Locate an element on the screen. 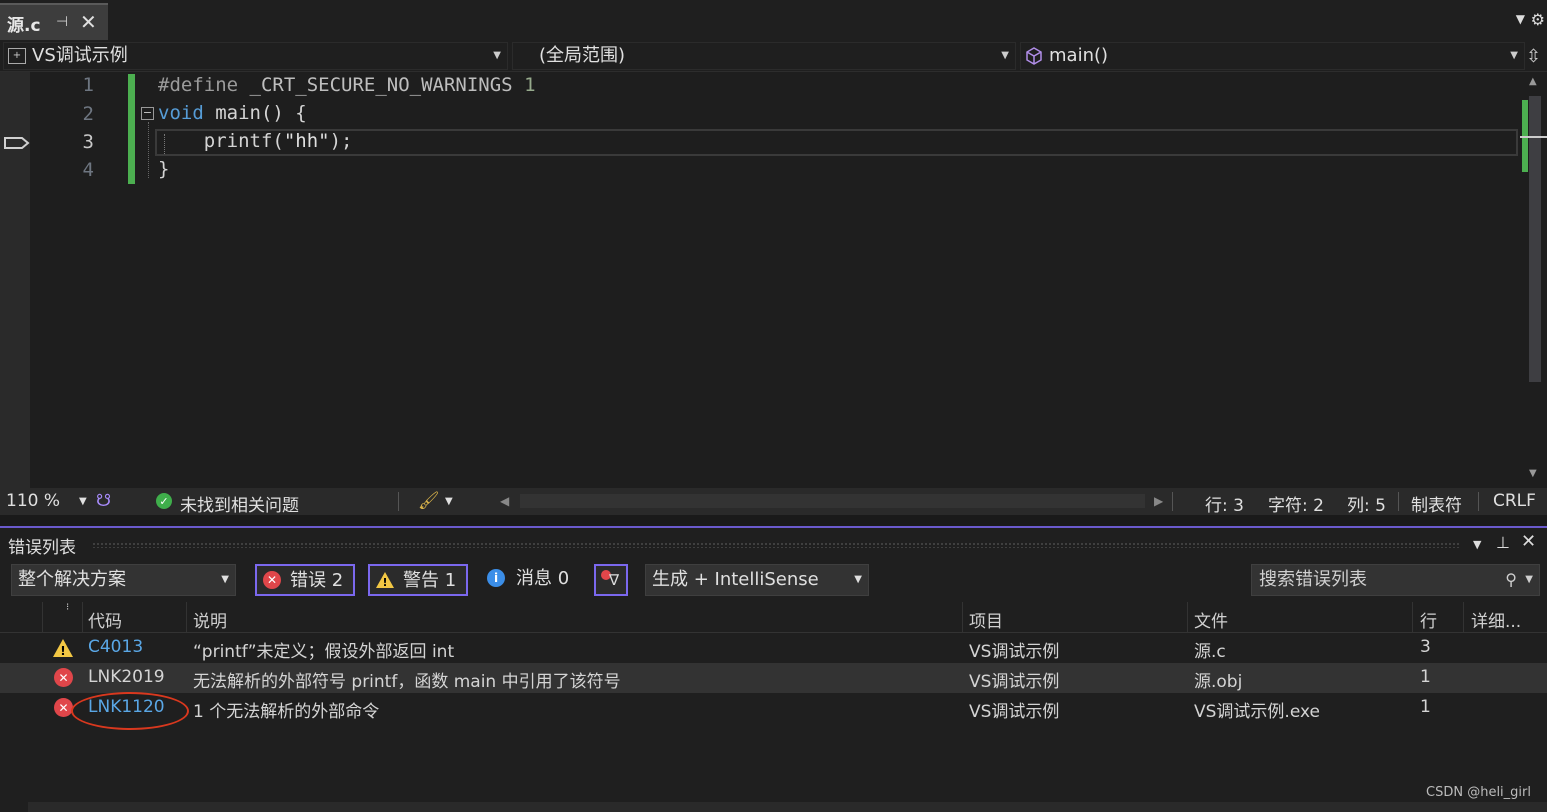  eol-indicator: CRLF is located at coordinates (1514, 501).